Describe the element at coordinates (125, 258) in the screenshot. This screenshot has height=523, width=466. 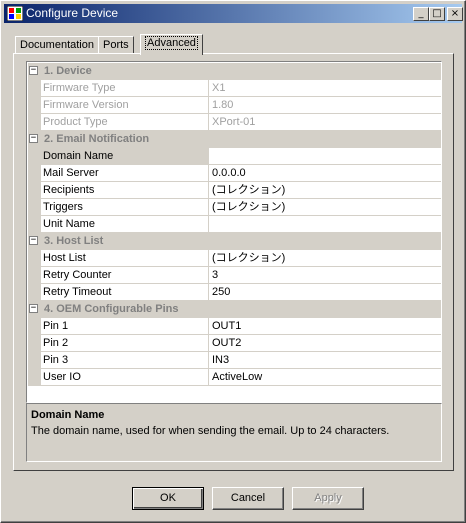
I see `property-name: Host List` at that location.